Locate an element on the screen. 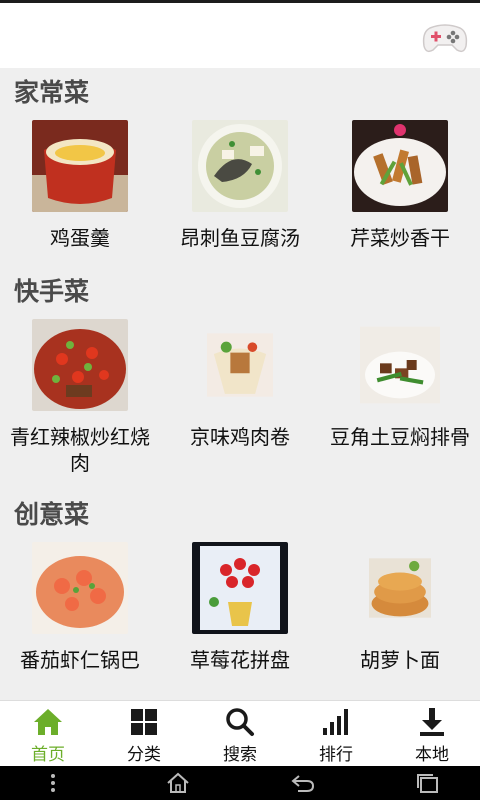 The height and width of the screenshot is (800, 480). home-button-icon is located at coordinates (178, 783).